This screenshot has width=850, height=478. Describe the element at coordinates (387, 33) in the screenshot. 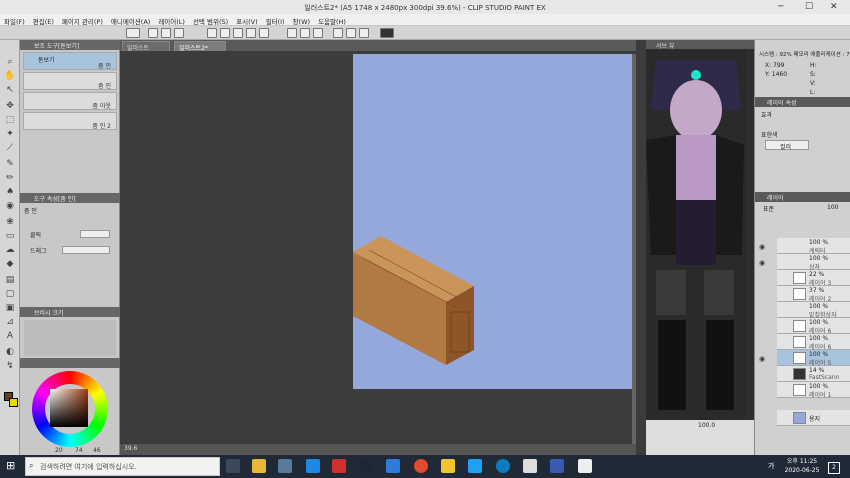

I see `help-icon` at that location.